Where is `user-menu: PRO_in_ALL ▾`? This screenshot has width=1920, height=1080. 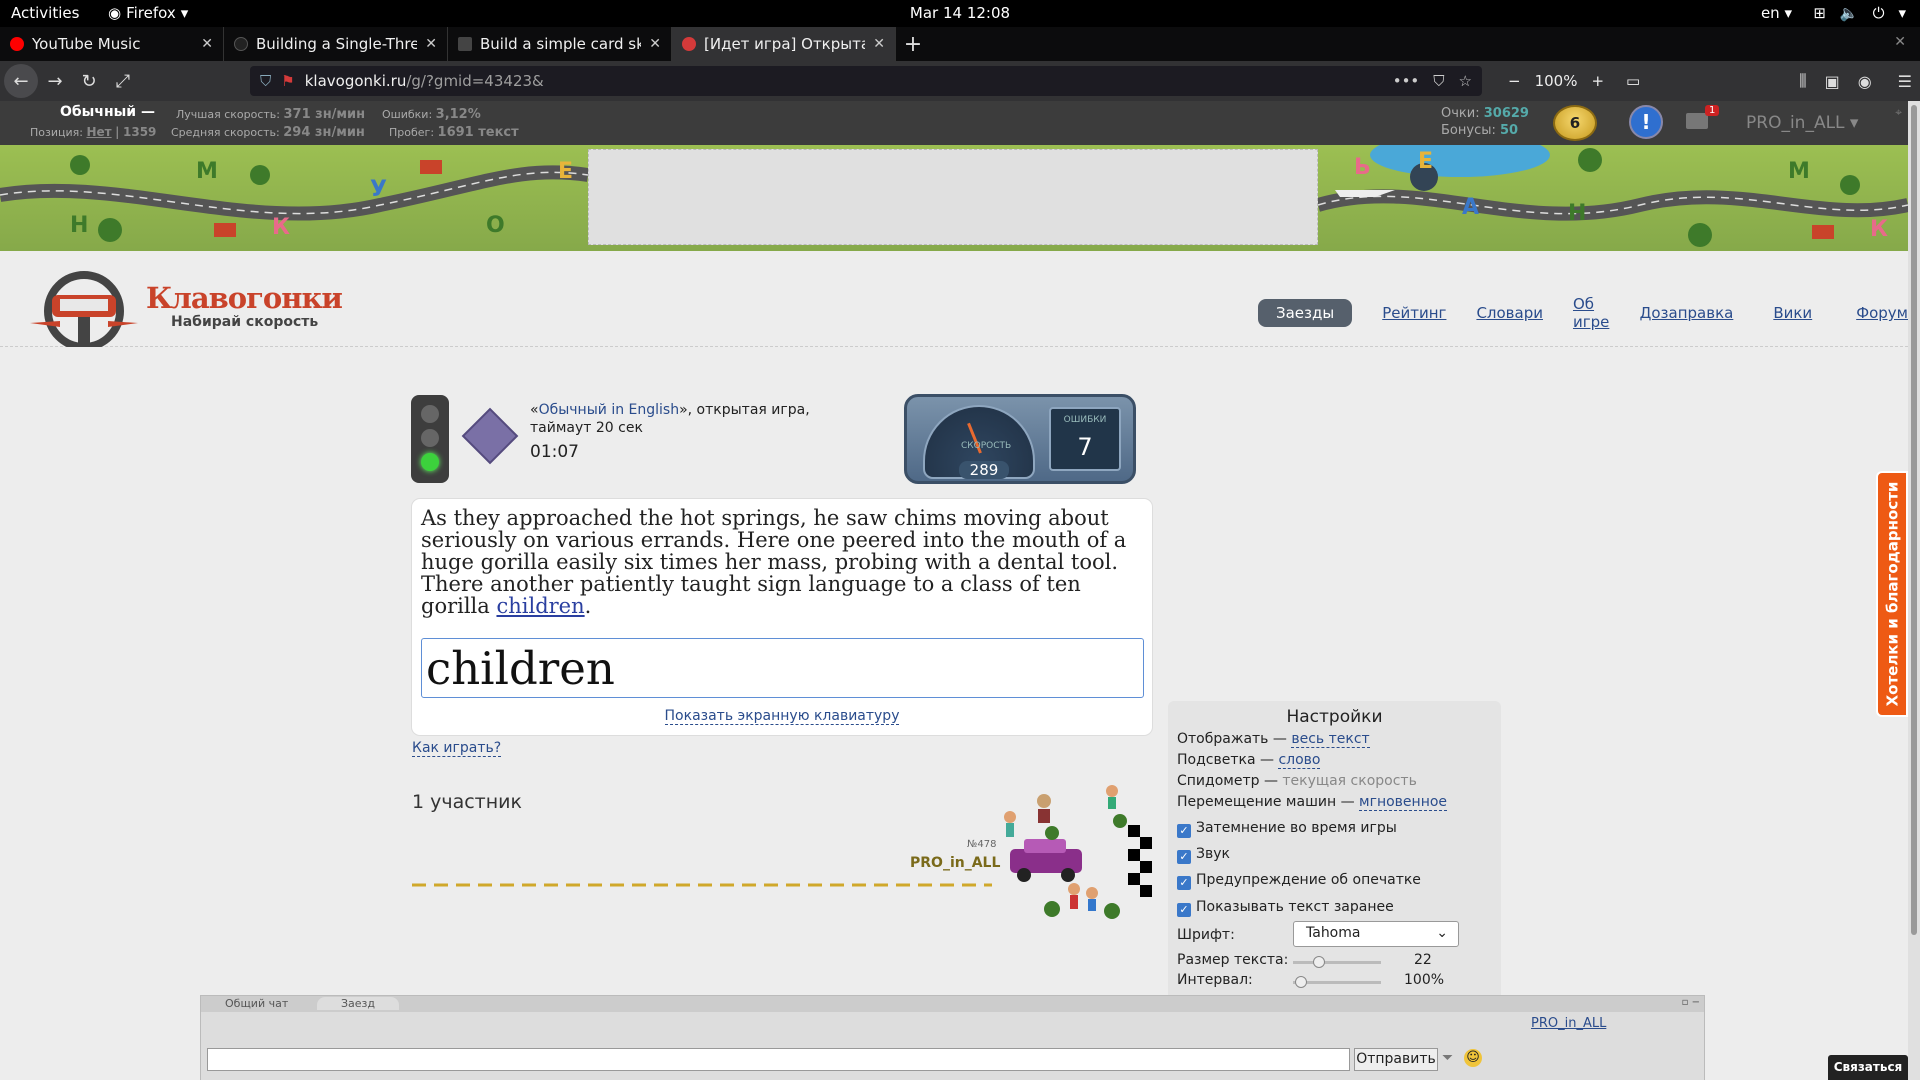 user-menu: PRO_in_ALL ▾ is located at coordinates (1802, 123).